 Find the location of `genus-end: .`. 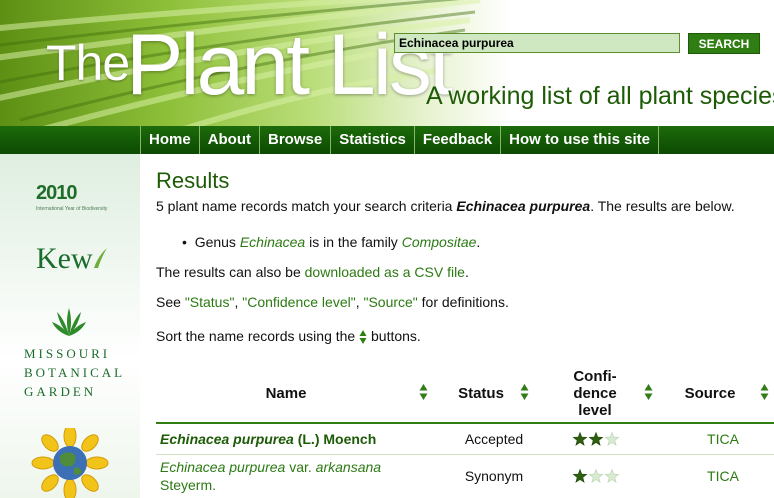

genus-end: . is located at coordinates (478, 242).